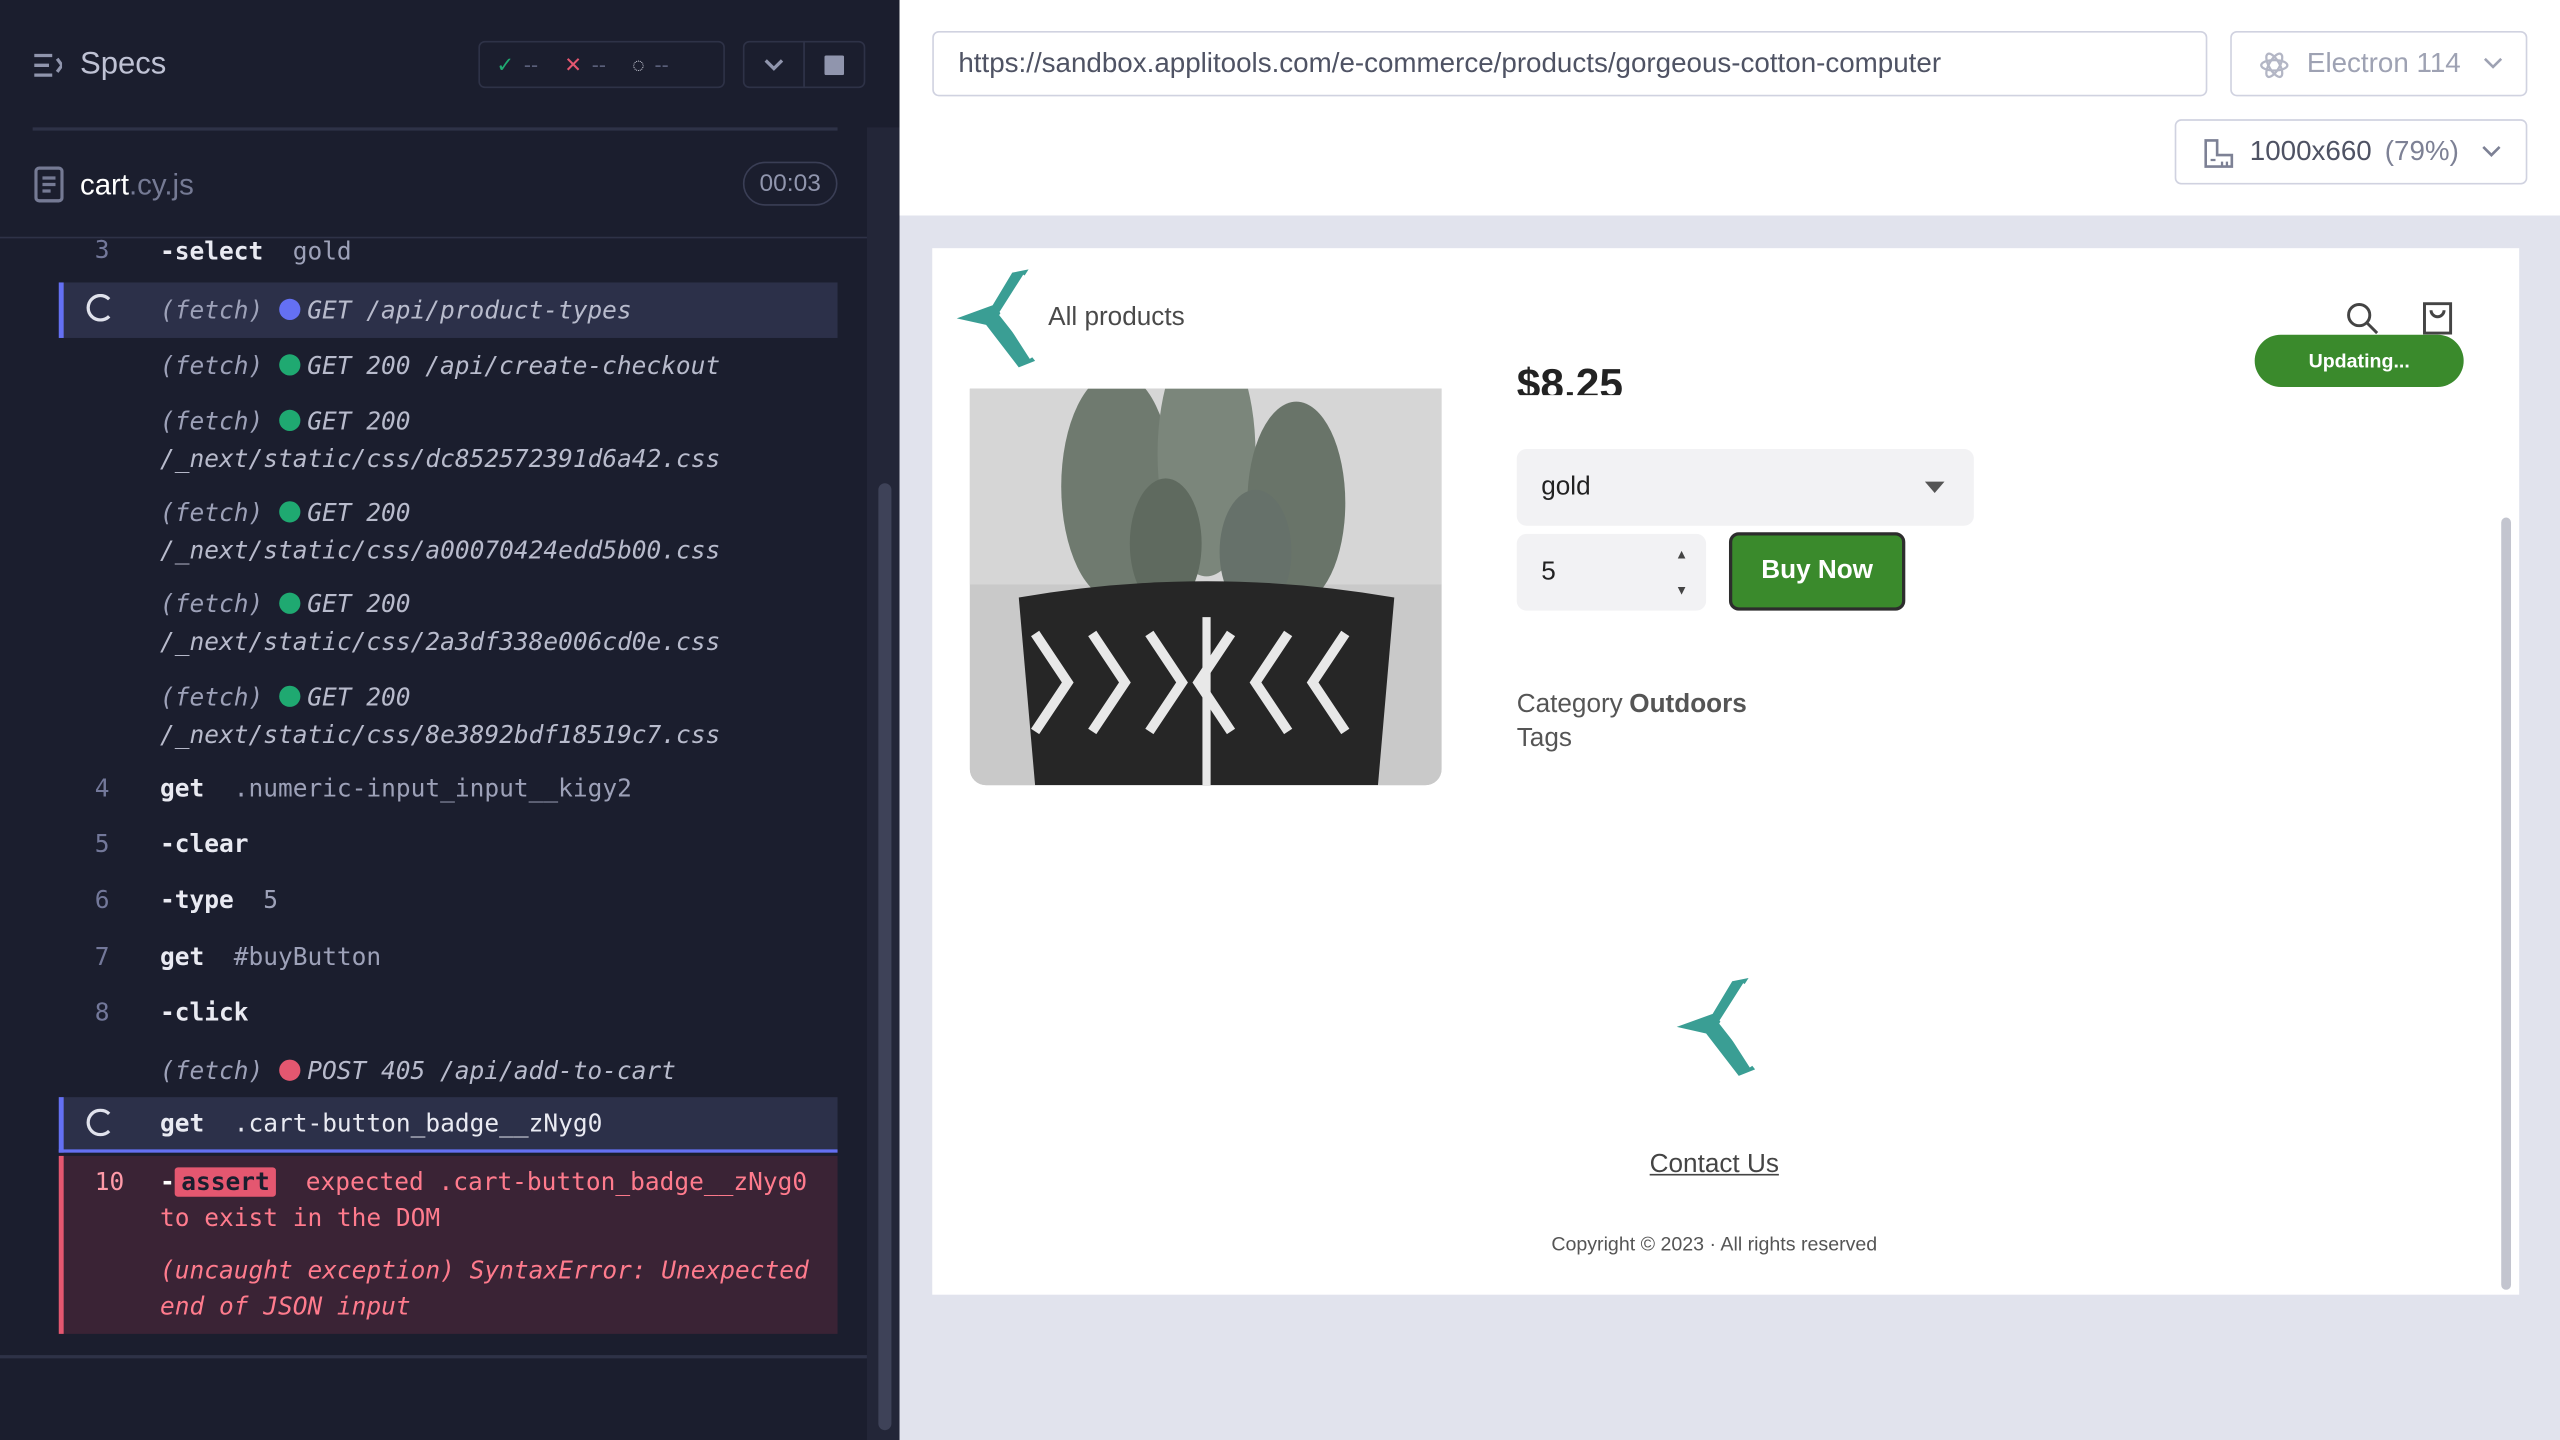  I want to click on command-row: 7 get #buyButton, so click(448, 959).